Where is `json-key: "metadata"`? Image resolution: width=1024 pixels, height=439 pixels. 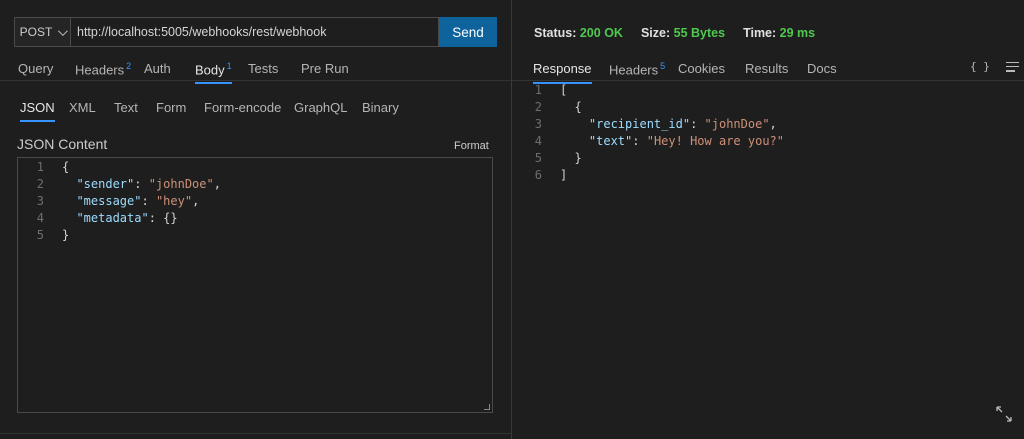 json-key: "metadata" is located at coordinates (112, 218).